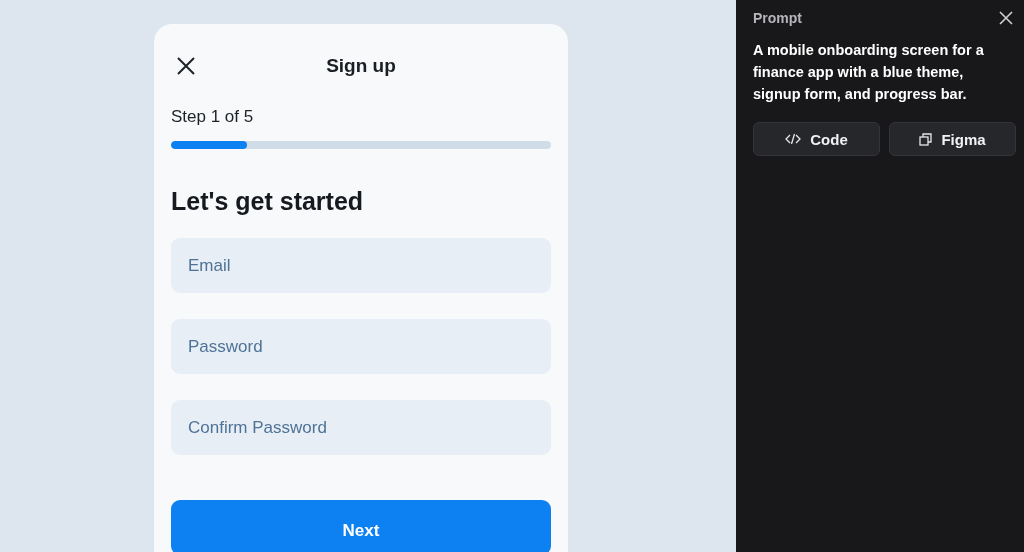 The image size is (1024, 552). Describe the element at coordinates (361, 66) in the screenshot. I see `screen-title: Sign up` at that location.